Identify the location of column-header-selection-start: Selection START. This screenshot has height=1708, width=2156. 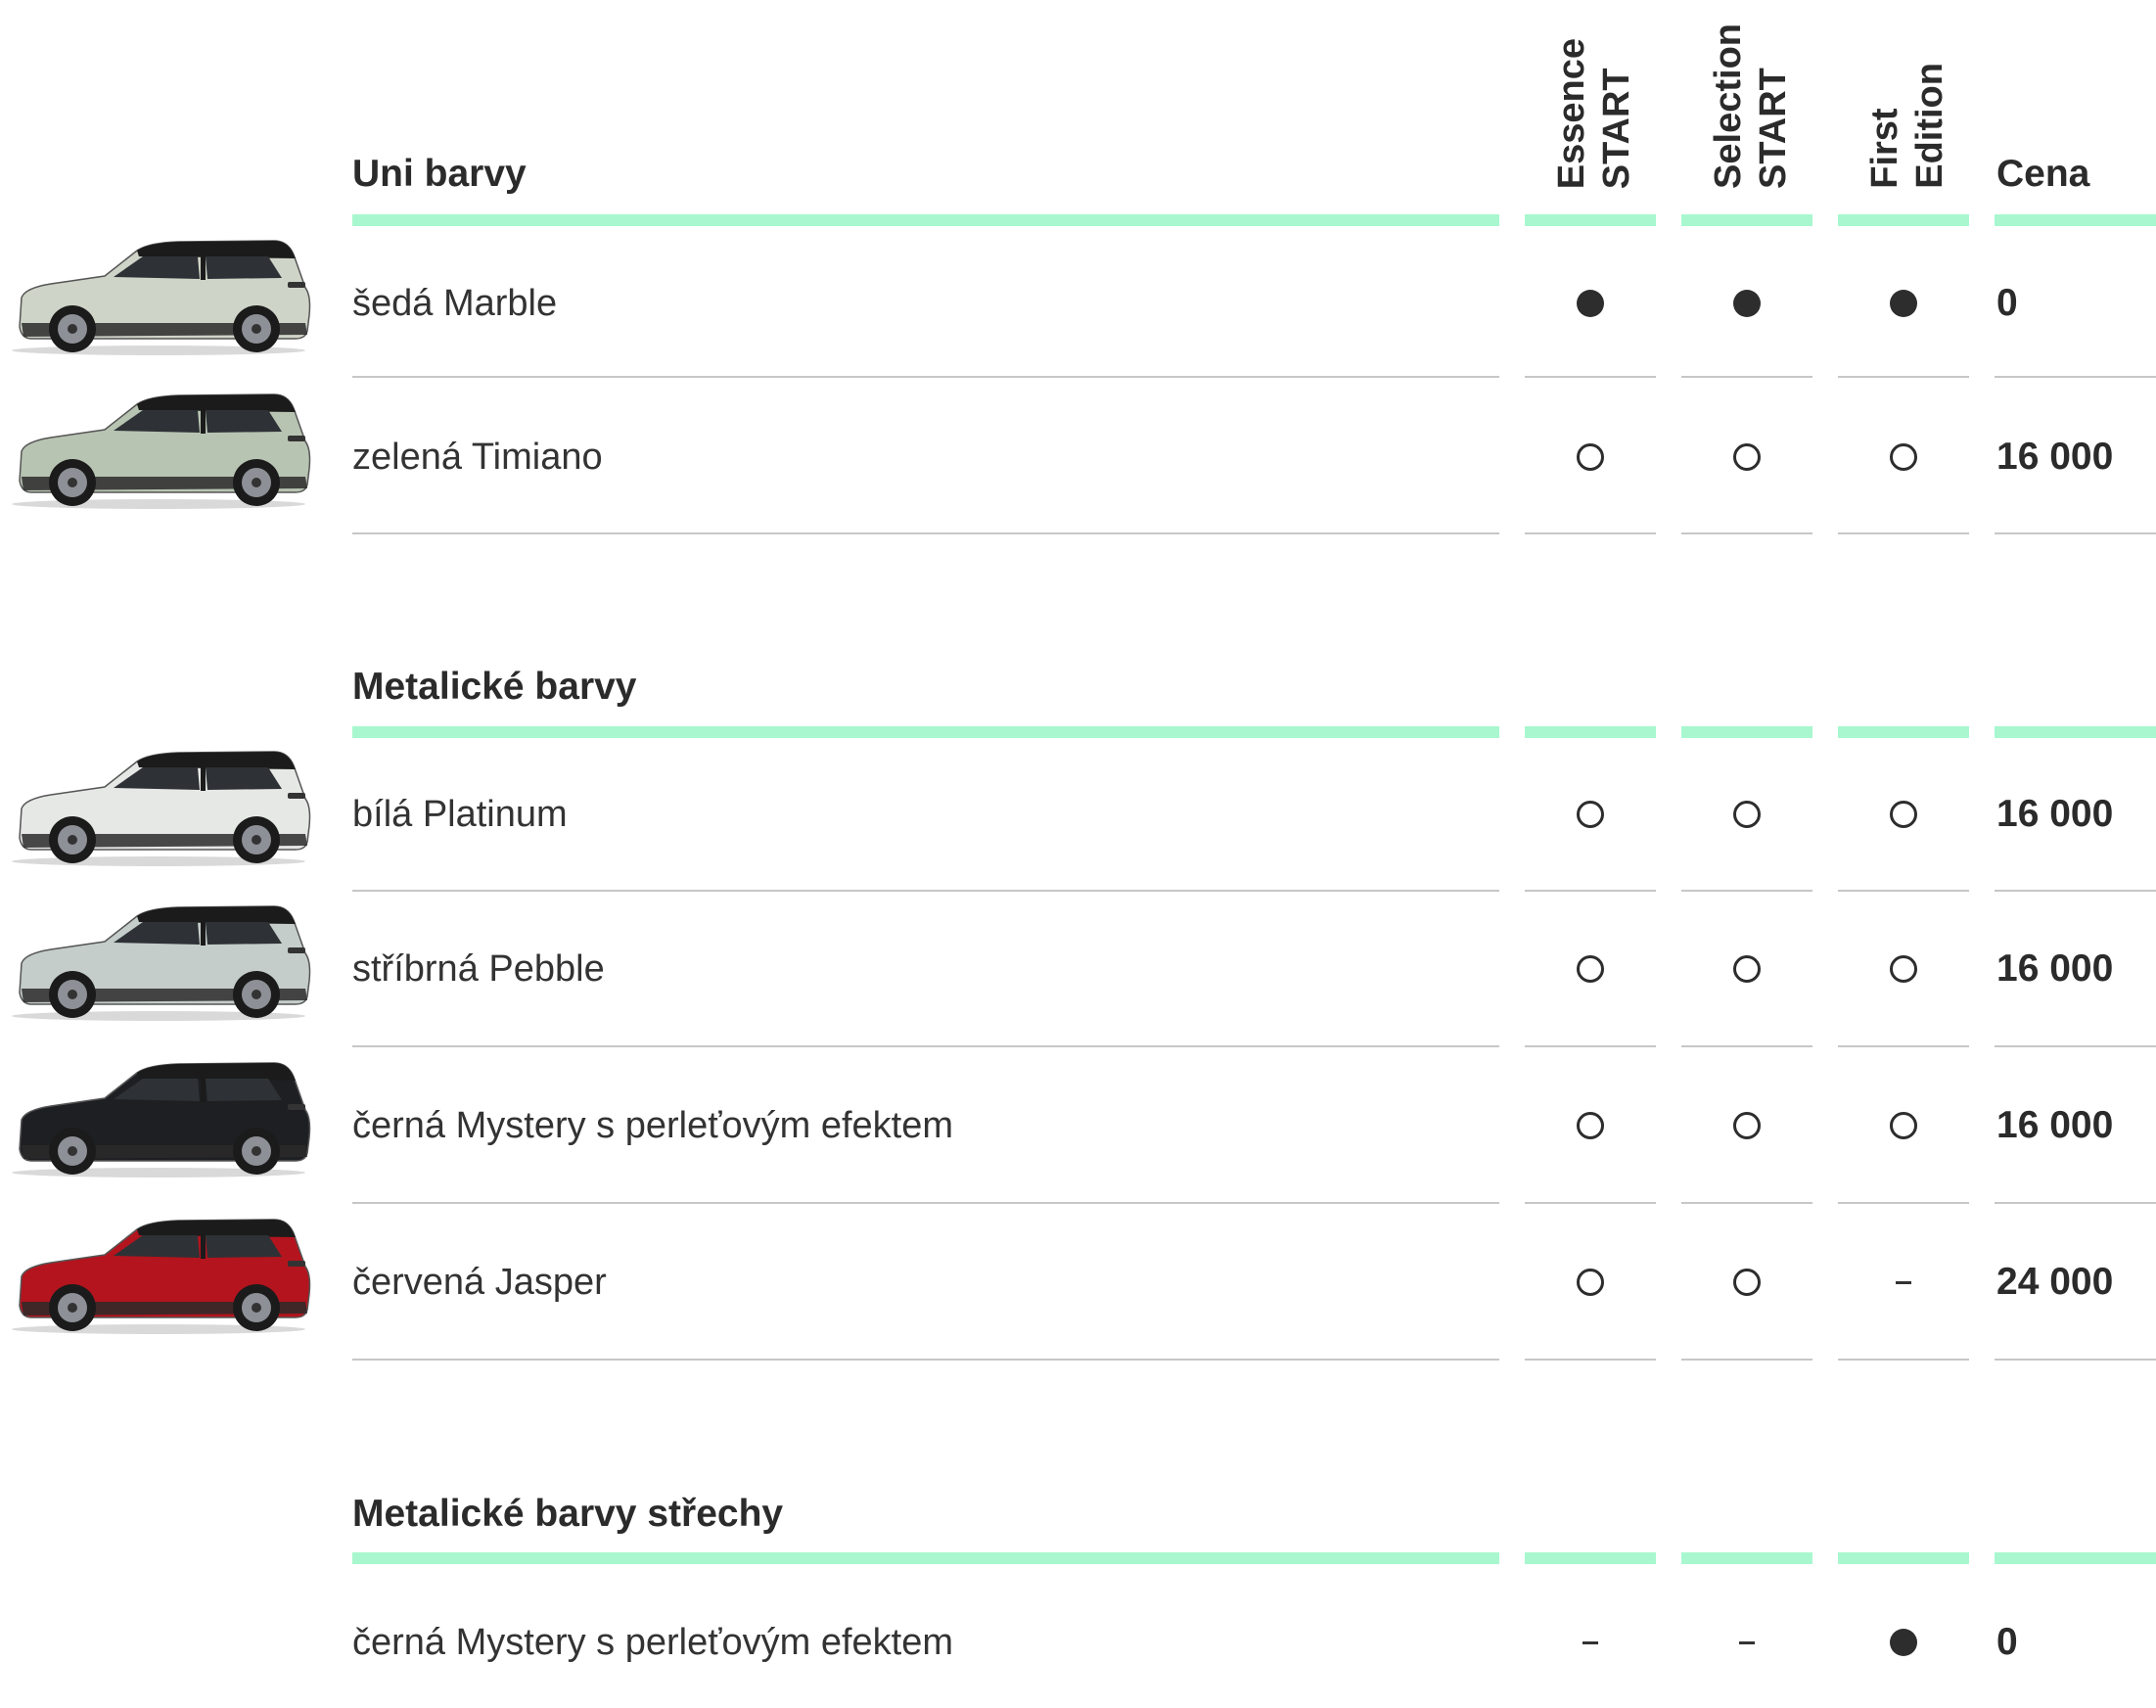
(1751, 106).